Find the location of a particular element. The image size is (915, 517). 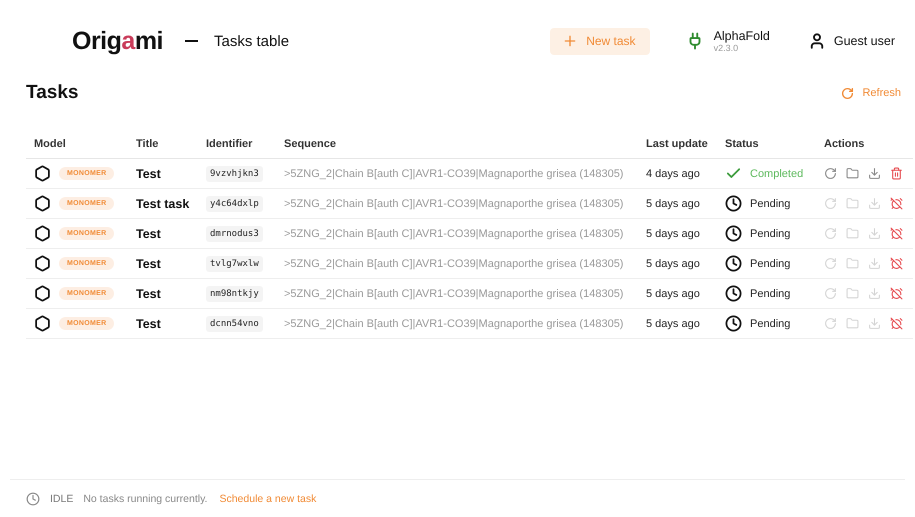

column-header: Actions is located at coordinates (844, 144).